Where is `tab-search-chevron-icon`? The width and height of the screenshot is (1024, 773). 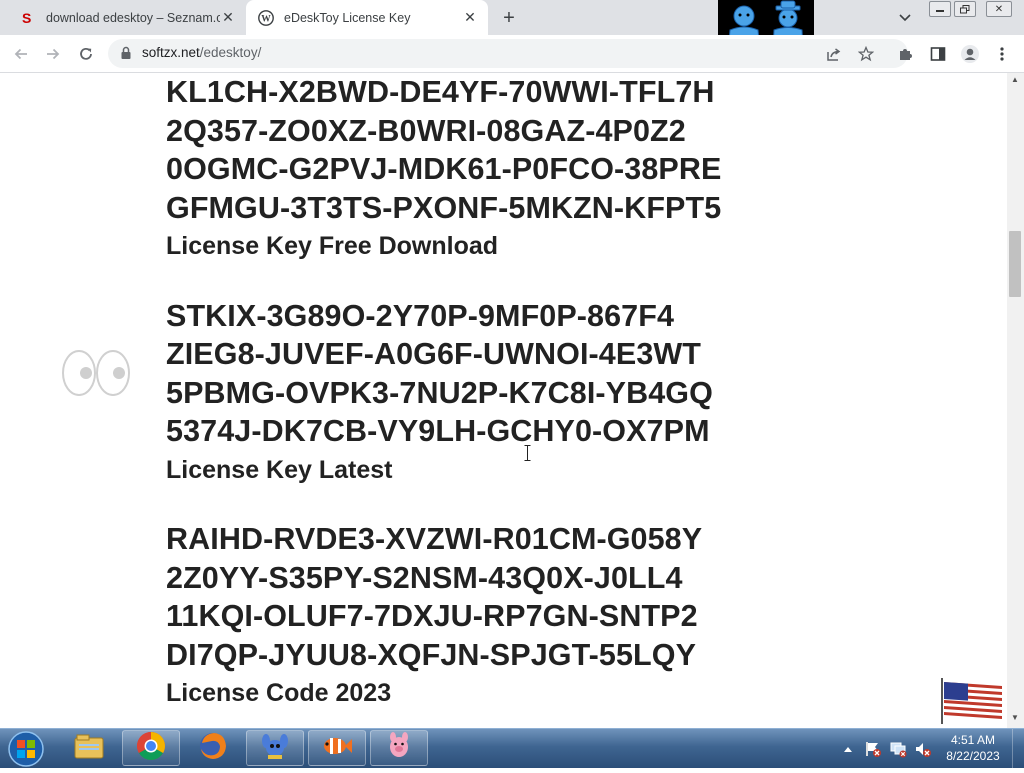 tab-search-chevron-icon is located at coordinates (905, 18).